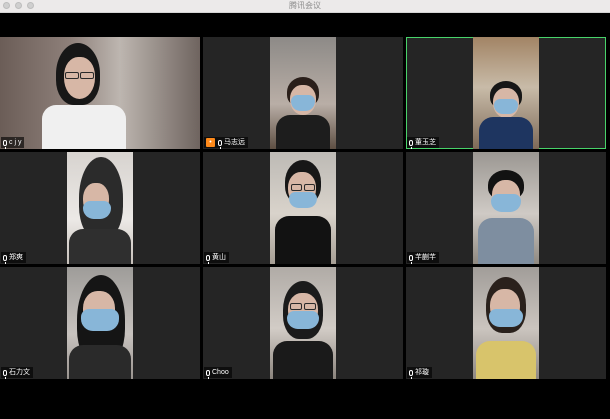  I want to click on participant-tile: 芊蒯芊, so click(506, 208).